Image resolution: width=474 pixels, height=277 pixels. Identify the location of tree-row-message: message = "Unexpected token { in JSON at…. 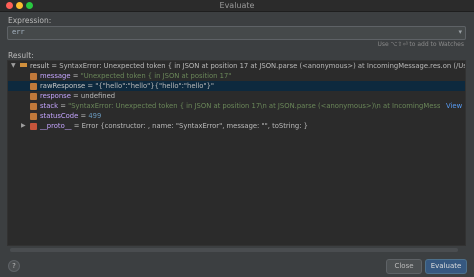
(236, 76).